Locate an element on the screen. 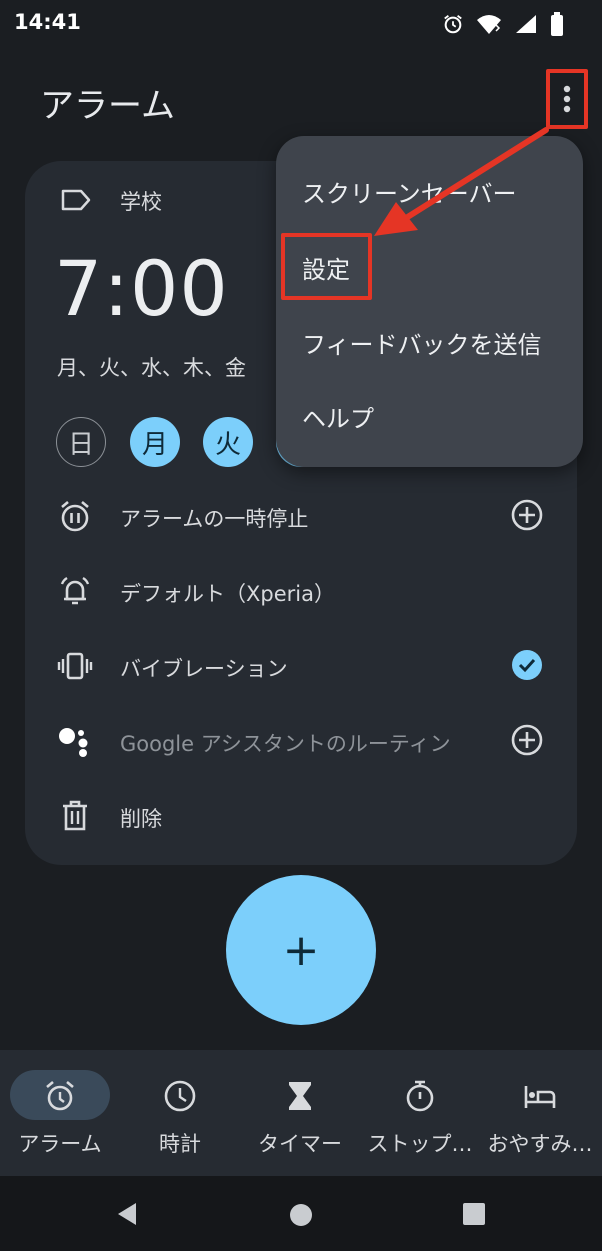 The width and height of the screenshot is (602, 1251). alarm-pause-label: アラームの一時停止 is located at coordinates (214, 518).